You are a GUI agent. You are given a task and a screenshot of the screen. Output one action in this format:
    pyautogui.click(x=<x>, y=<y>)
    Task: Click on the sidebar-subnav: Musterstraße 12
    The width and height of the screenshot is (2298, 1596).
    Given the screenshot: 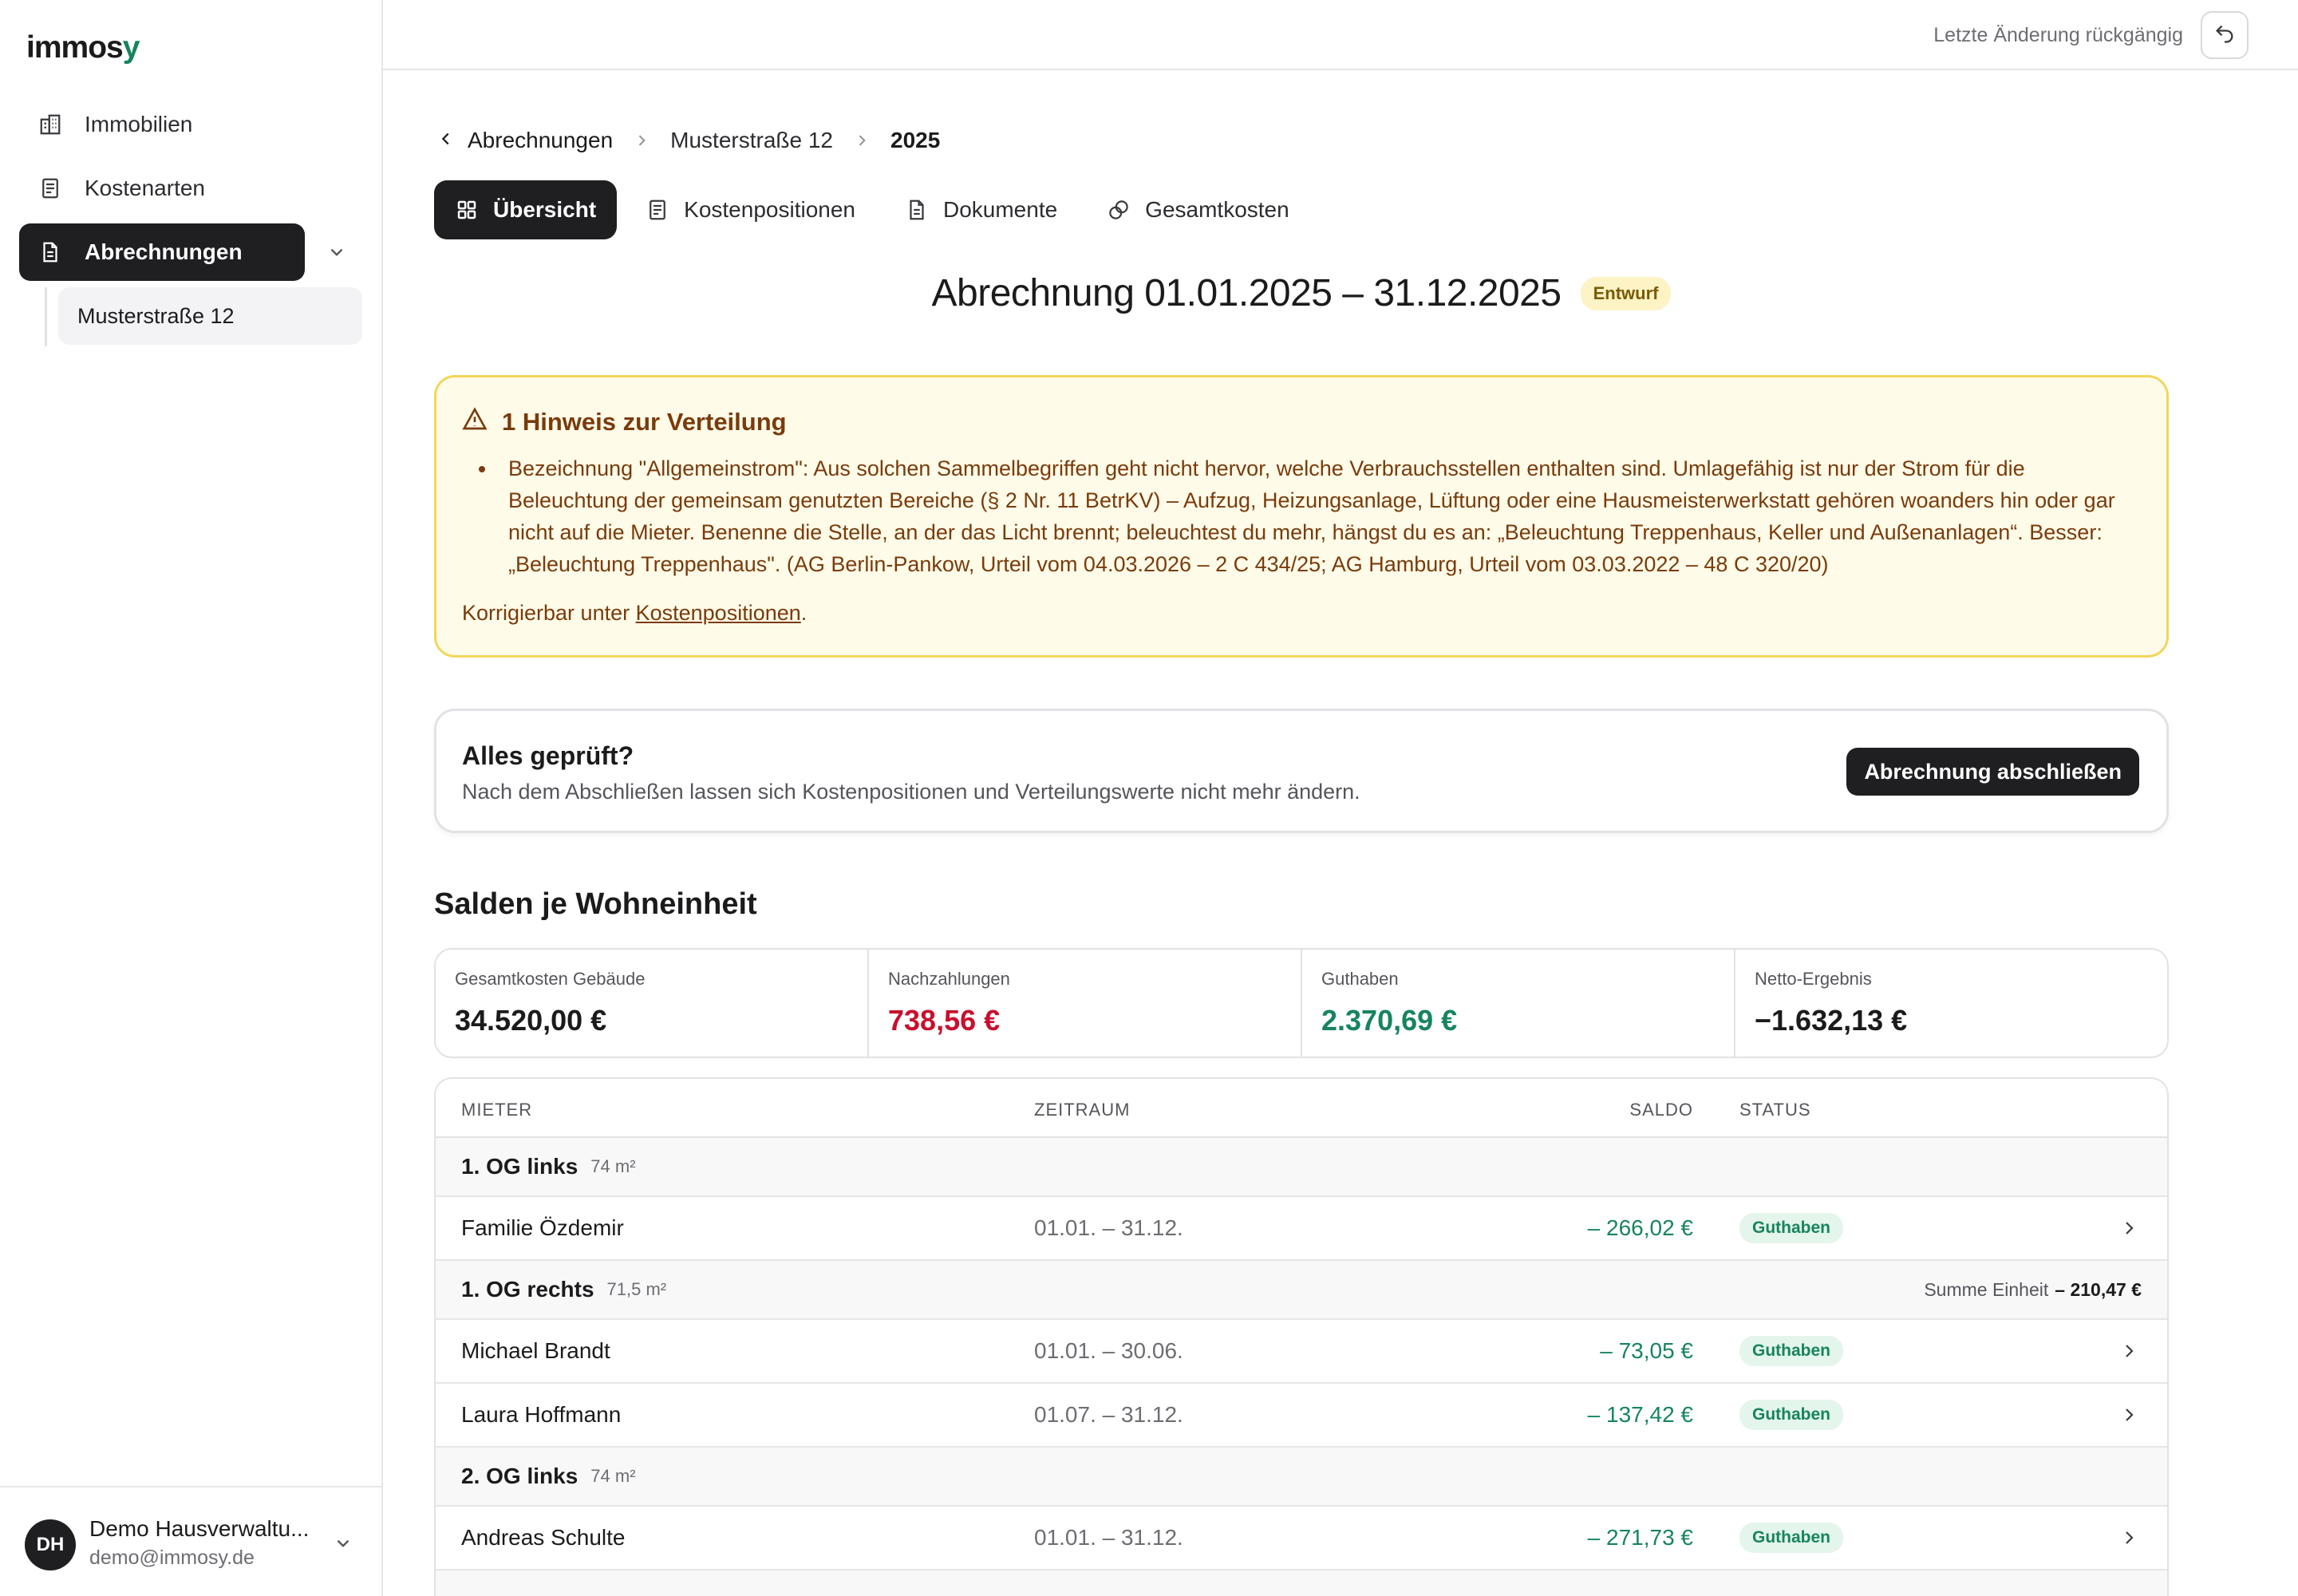 What is the action you would take?
    pyautogui.click(x=204, y=316)
    